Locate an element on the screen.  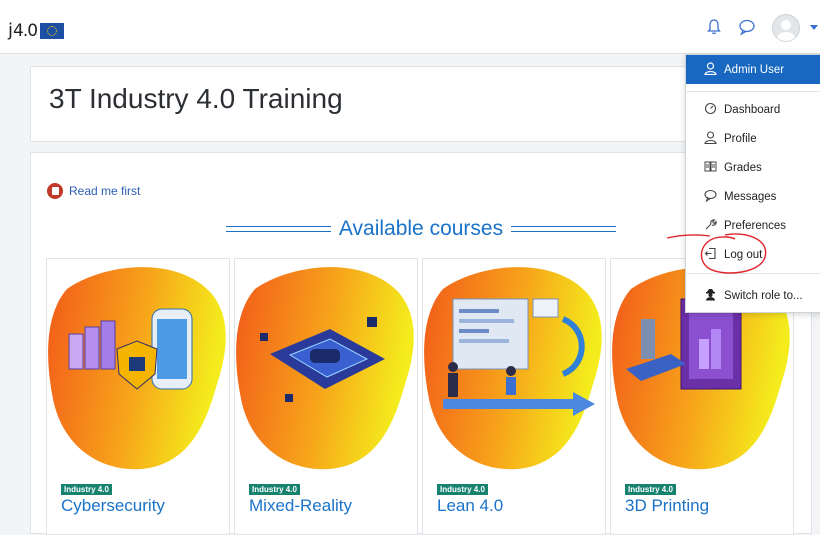
menu-item-label: Messages is located at coordinates (750, 197).